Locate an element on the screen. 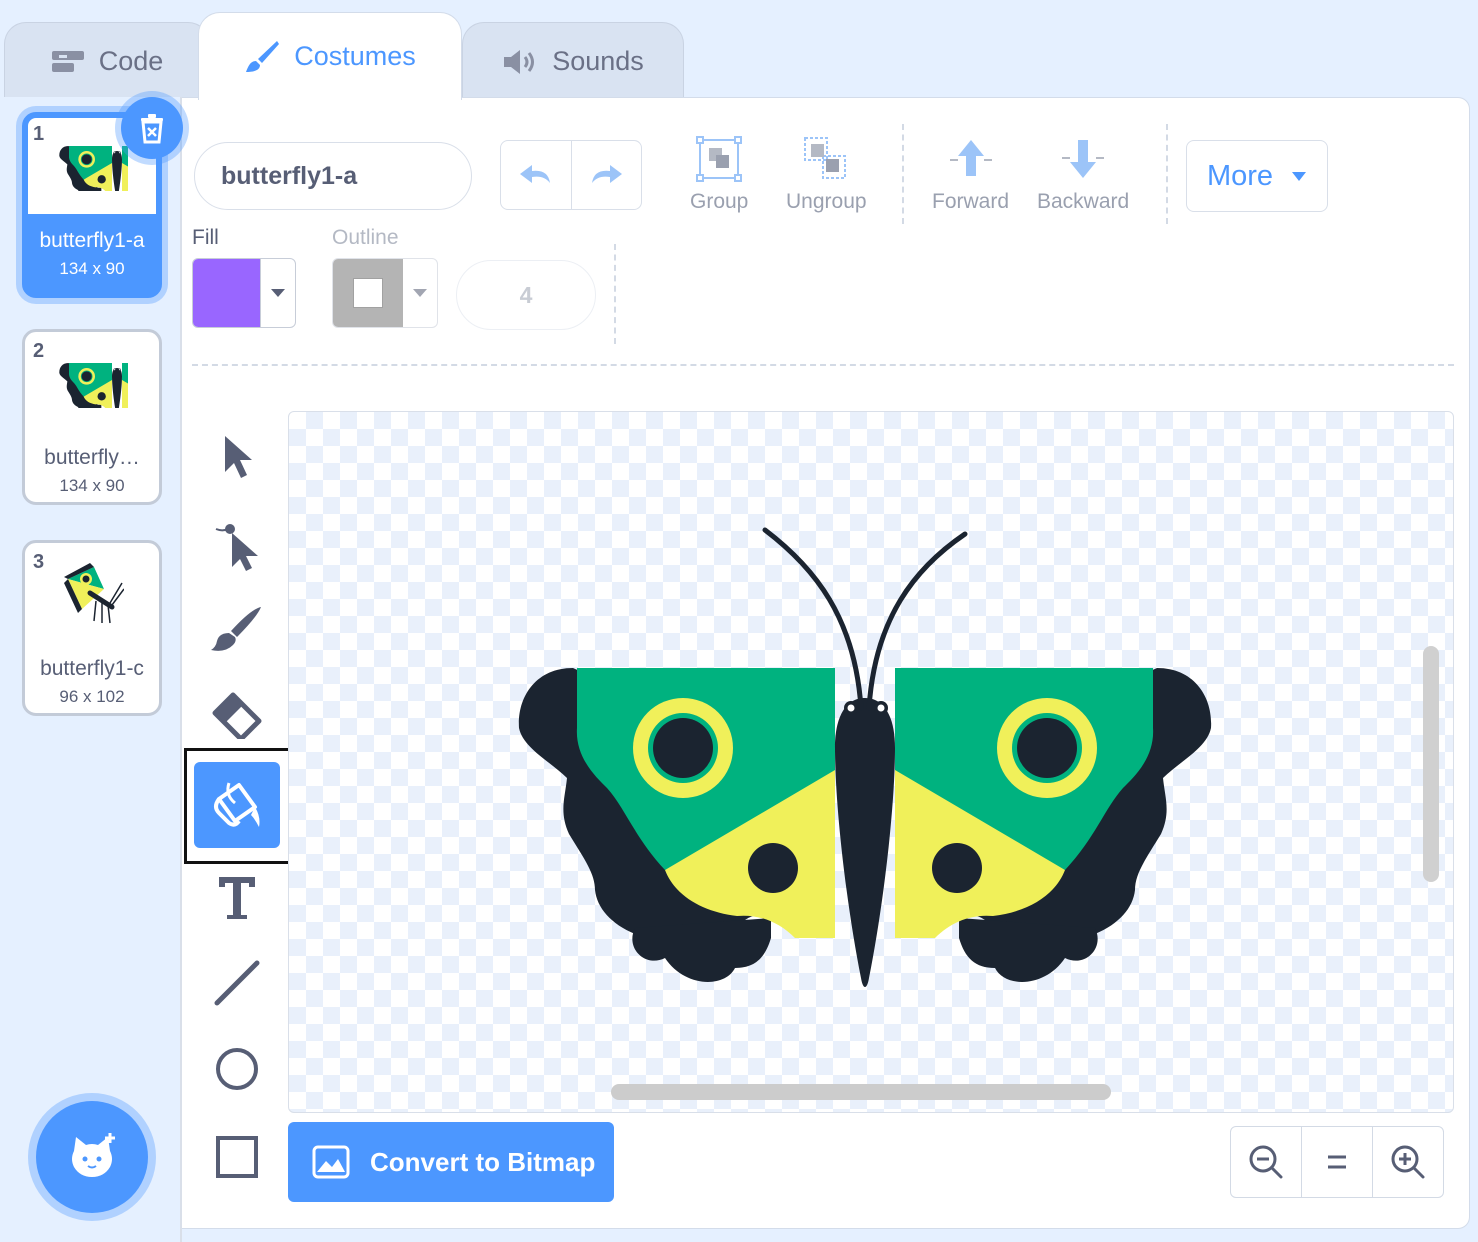 The height and width of the screenshot is (1242, 1478). zoom-controls is located at coordinates (1337, 1162).